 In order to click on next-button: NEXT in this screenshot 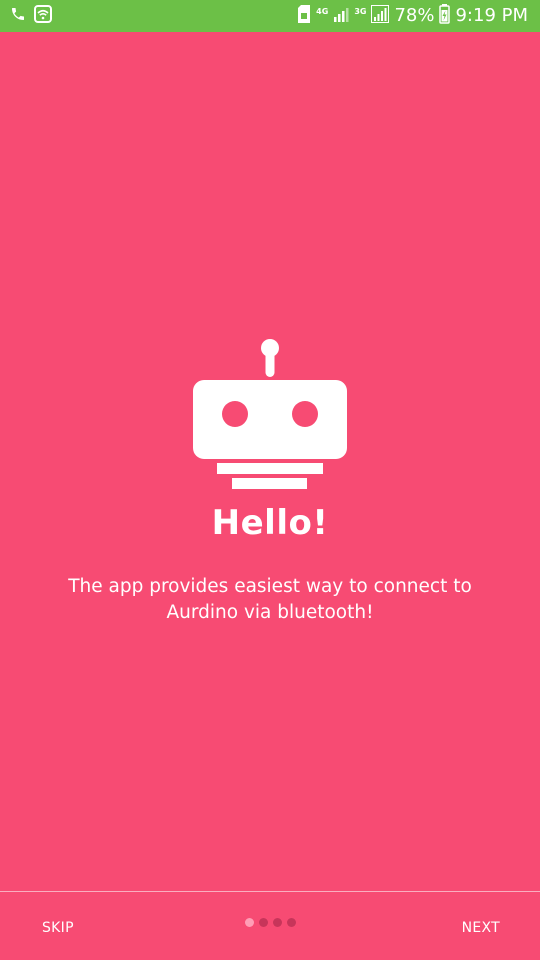, I will do `click(481, 928)`.